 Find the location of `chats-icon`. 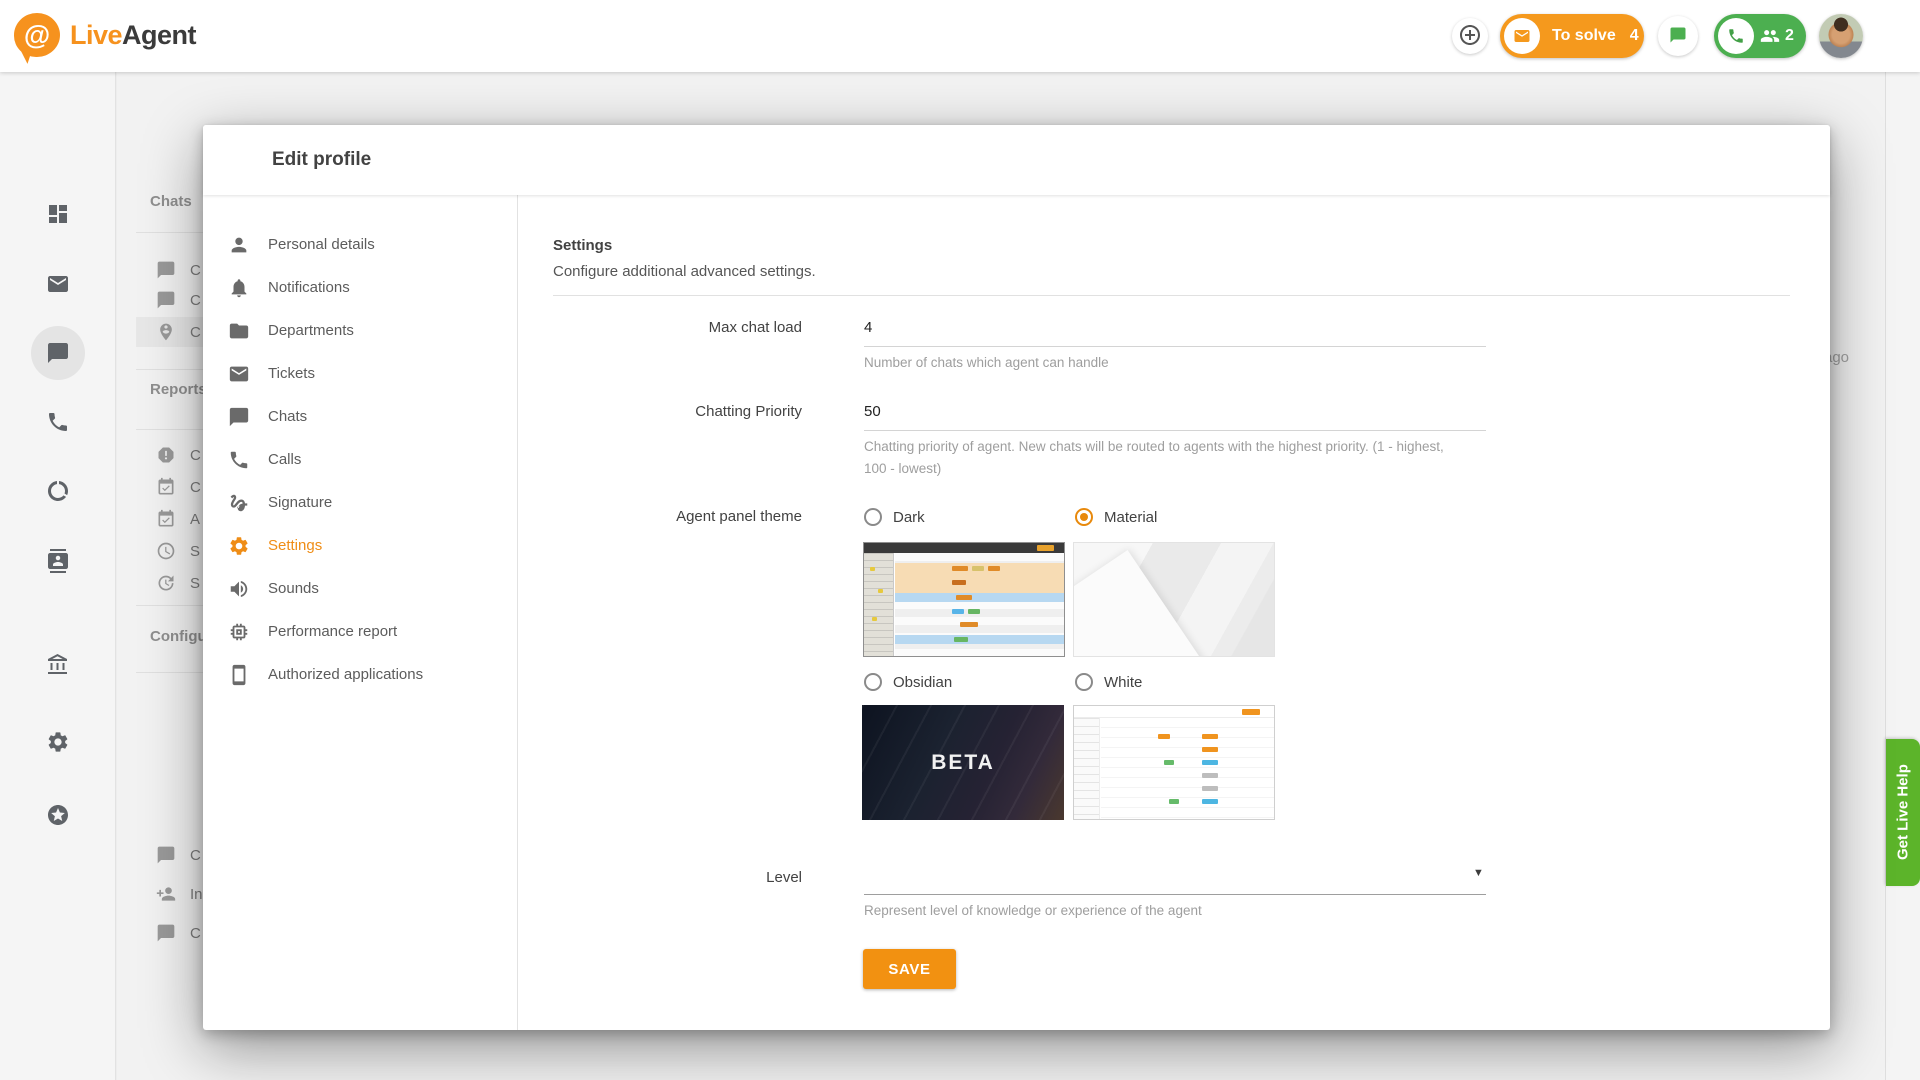

chats-icon is located at coordinates (58, 353).